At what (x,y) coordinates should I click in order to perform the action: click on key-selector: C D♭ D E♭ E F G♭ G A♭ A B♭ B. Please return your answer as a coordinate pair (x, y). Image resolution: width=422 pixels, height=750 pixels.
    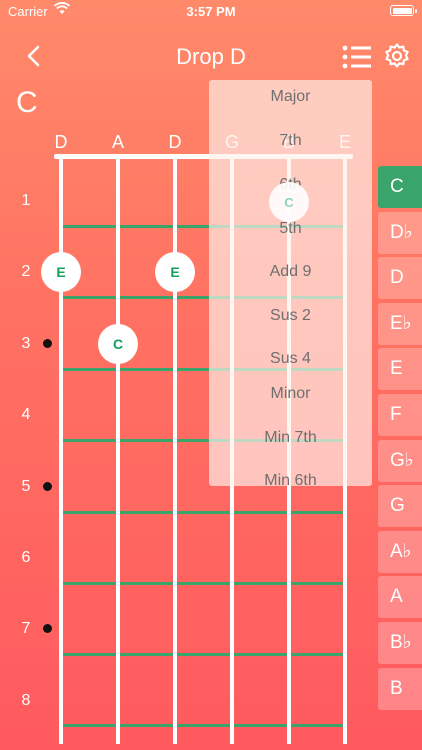
    Looking at the image, I should click on (400, 439).